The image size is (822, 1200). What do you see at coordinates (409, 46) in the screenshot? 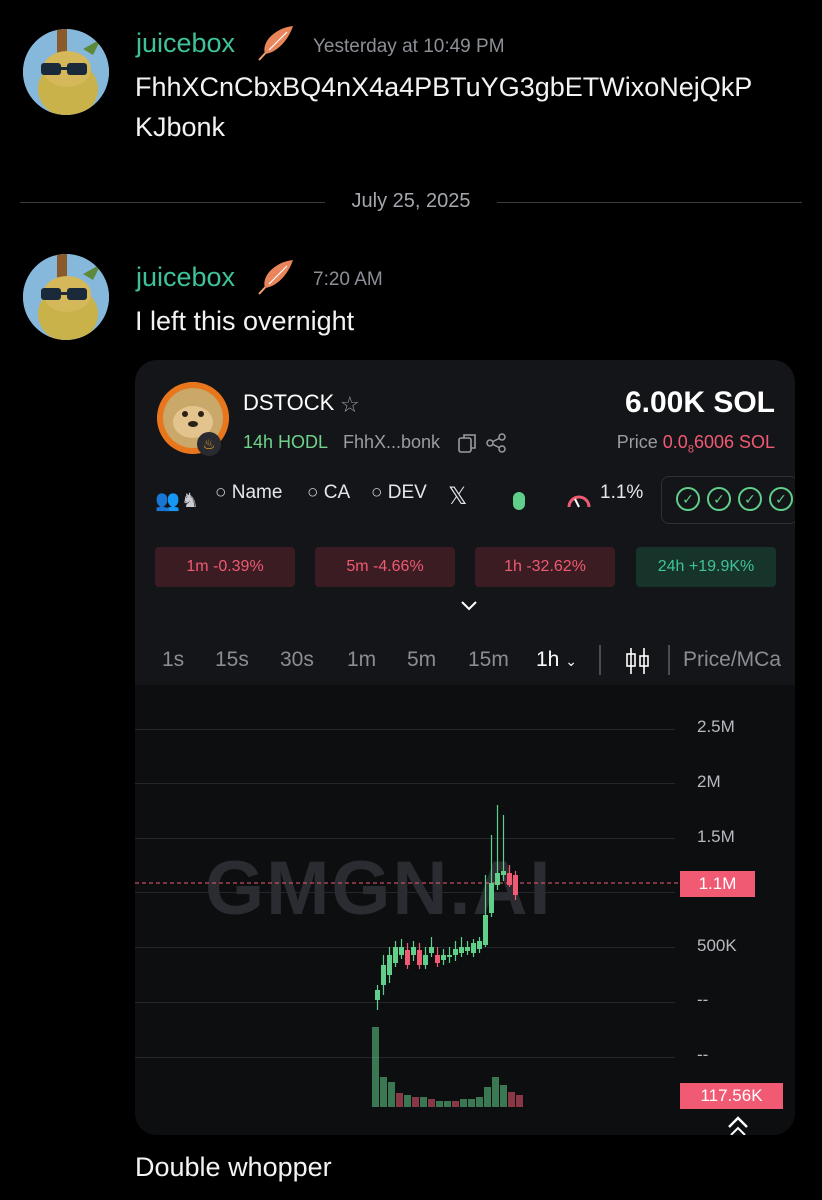
I see `message-timestamp: Yesterday at 10:49 PM` at bounding box center [409, 46].